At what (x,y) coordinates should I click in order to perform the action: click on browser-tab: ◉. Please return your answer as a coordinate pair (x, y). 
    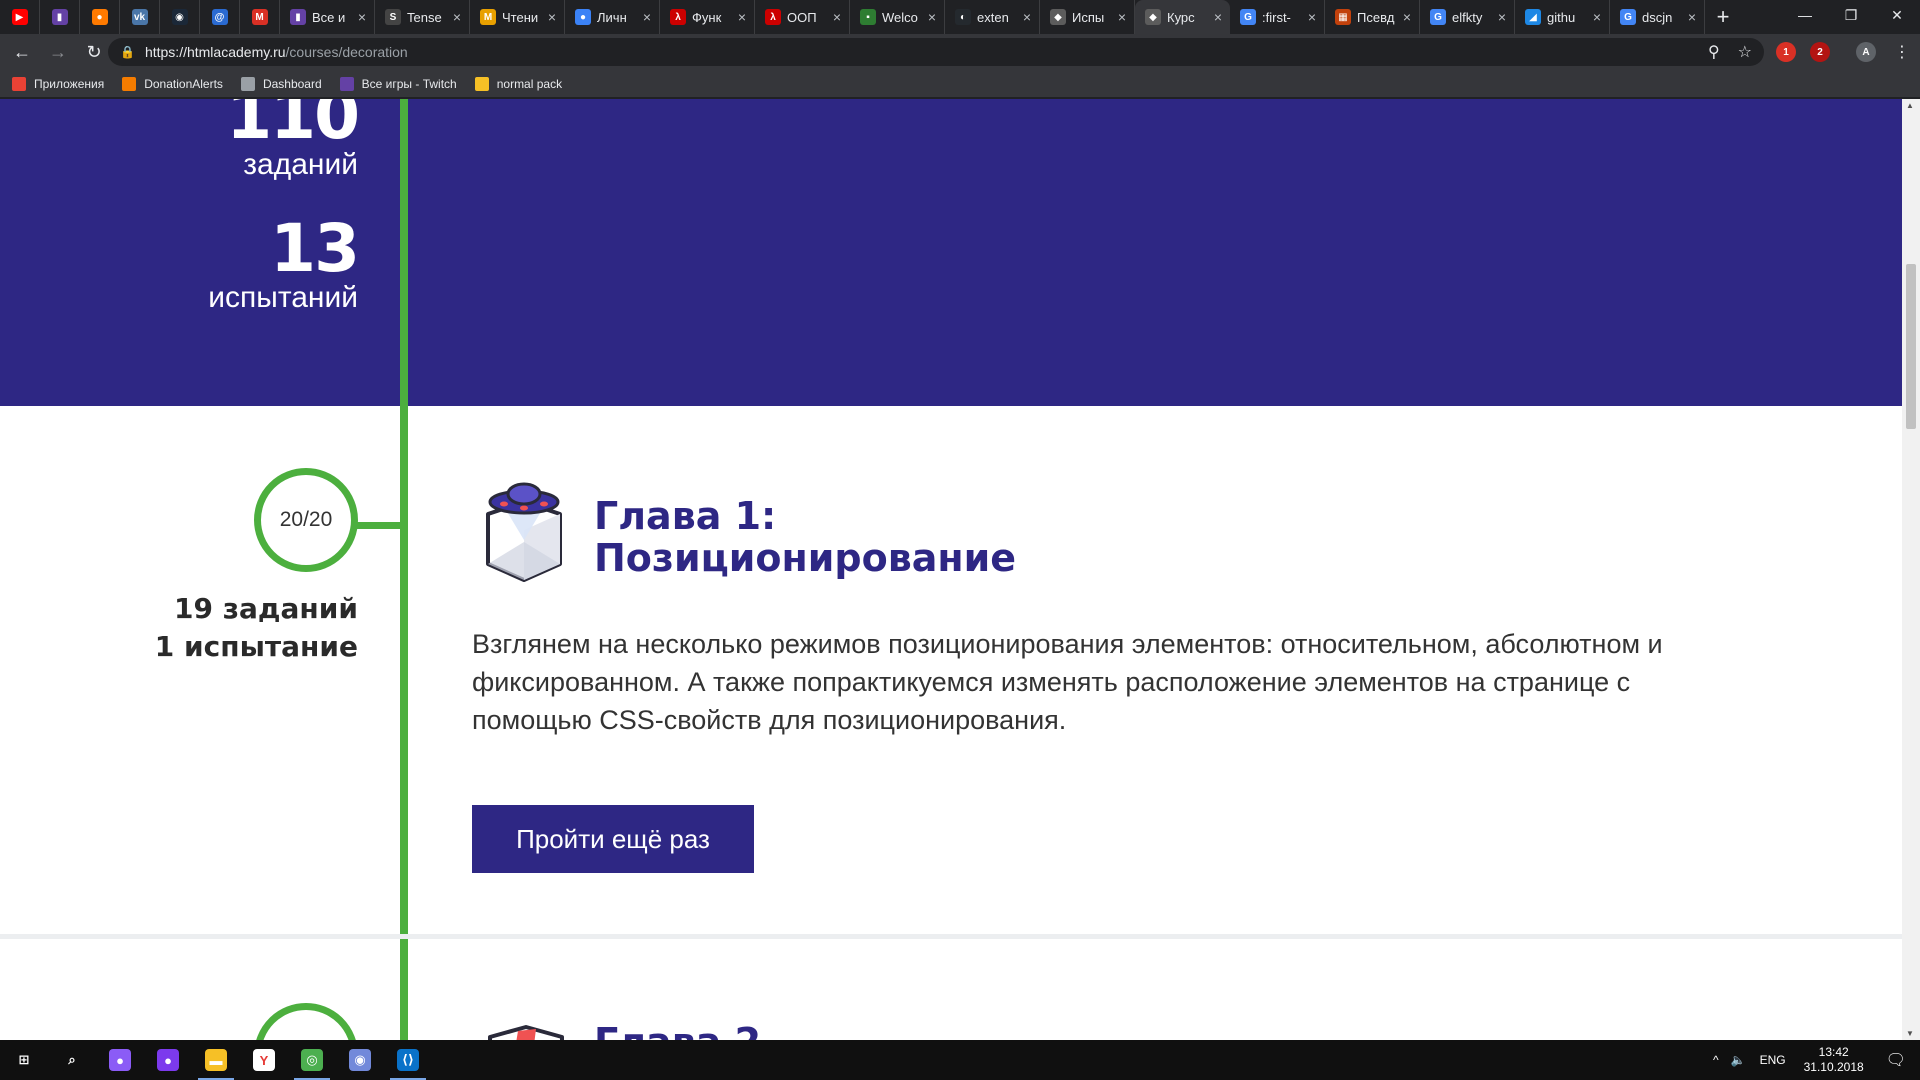
    Looking at the image, I should click on (180, 17).